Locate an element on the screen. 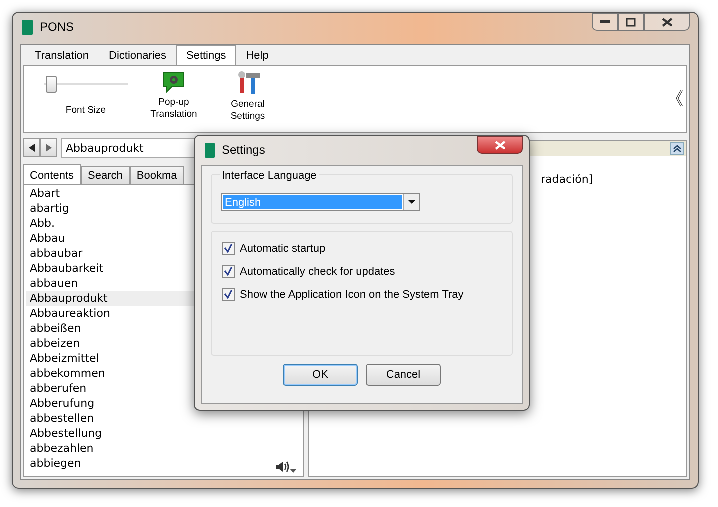 This screenshot has width=718, height=507. word-item: abbestellen is located at coordinates (160, 418).